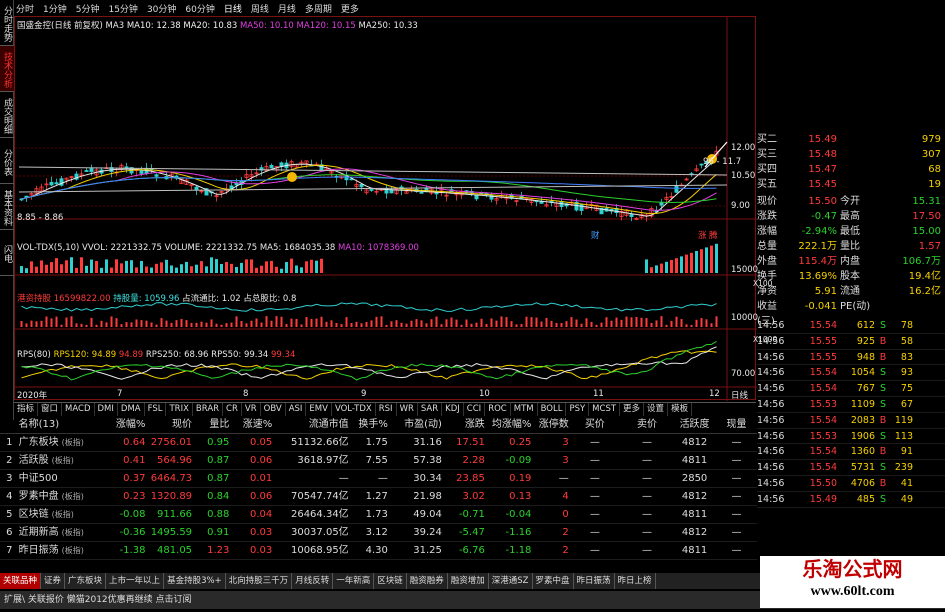  Describe the element at coordinates (287, 9) in the screenshot. I see `period-month: 月线` at that location.